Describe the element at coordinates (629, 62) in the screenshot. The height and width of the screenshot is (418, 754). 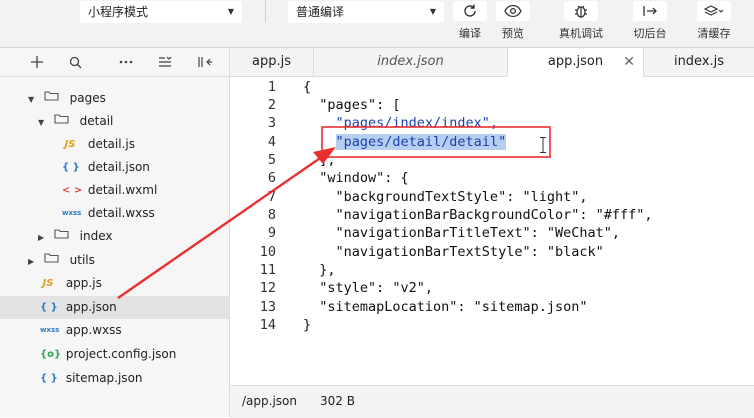
I see `close-icon: ✕` at that location.